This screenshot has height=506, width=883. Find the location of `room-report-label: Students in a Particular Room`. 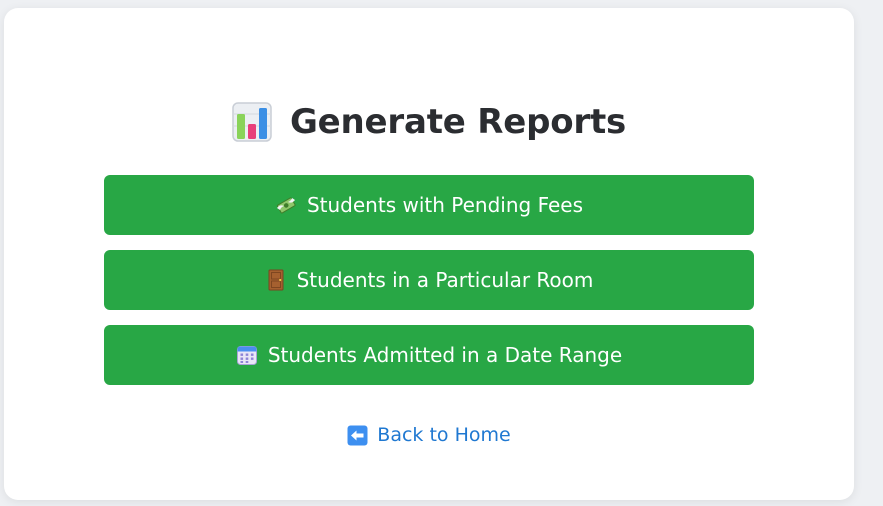

room-report-label: Students in a Particular Room is located at coordinates (445, 280).